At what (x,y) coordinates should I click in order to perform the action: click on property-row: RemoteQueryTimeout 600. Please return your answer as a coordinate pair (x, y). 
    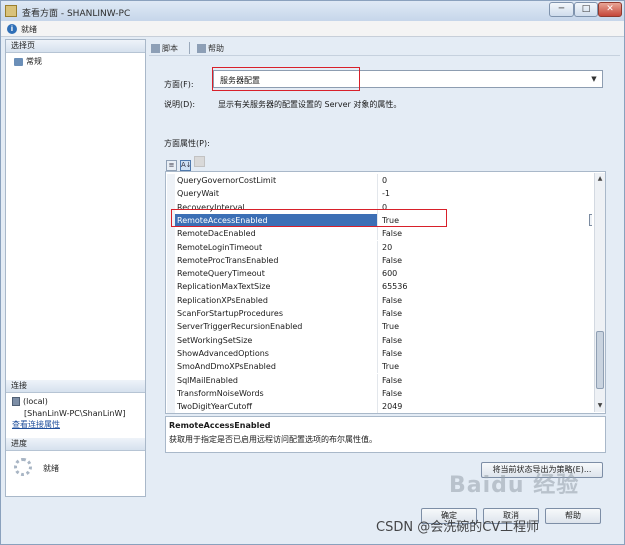
    Looking at the image, I should click on (383, 274).